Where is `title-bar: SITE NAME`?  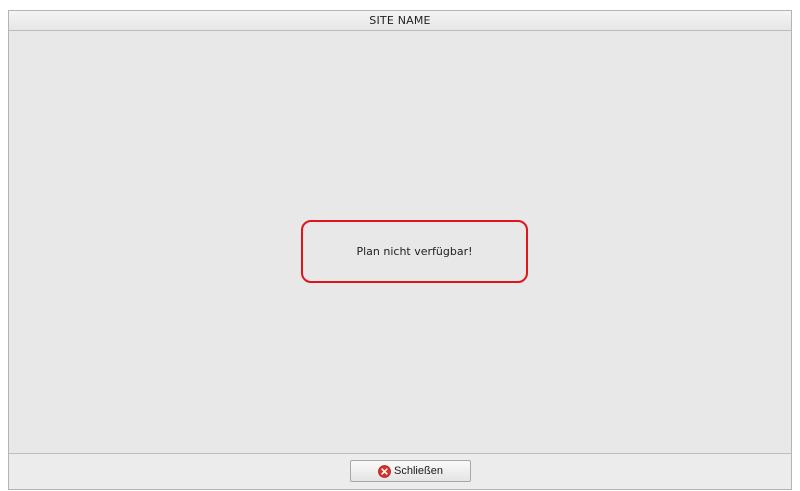 title-bar: SITE NAME is located at coordinates (400, 21).